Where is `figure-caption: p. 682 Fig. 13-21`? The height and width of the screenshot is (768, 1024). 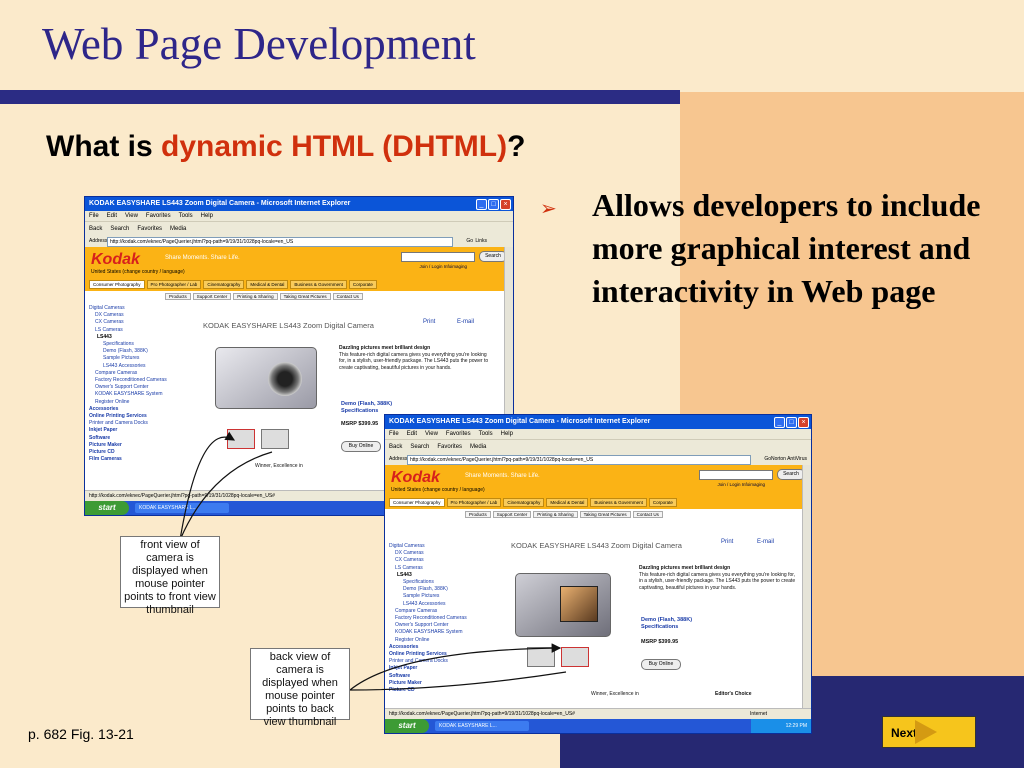
figure-caption: p. 682 Fig. 13-21 is located at coordinates (81, 734).